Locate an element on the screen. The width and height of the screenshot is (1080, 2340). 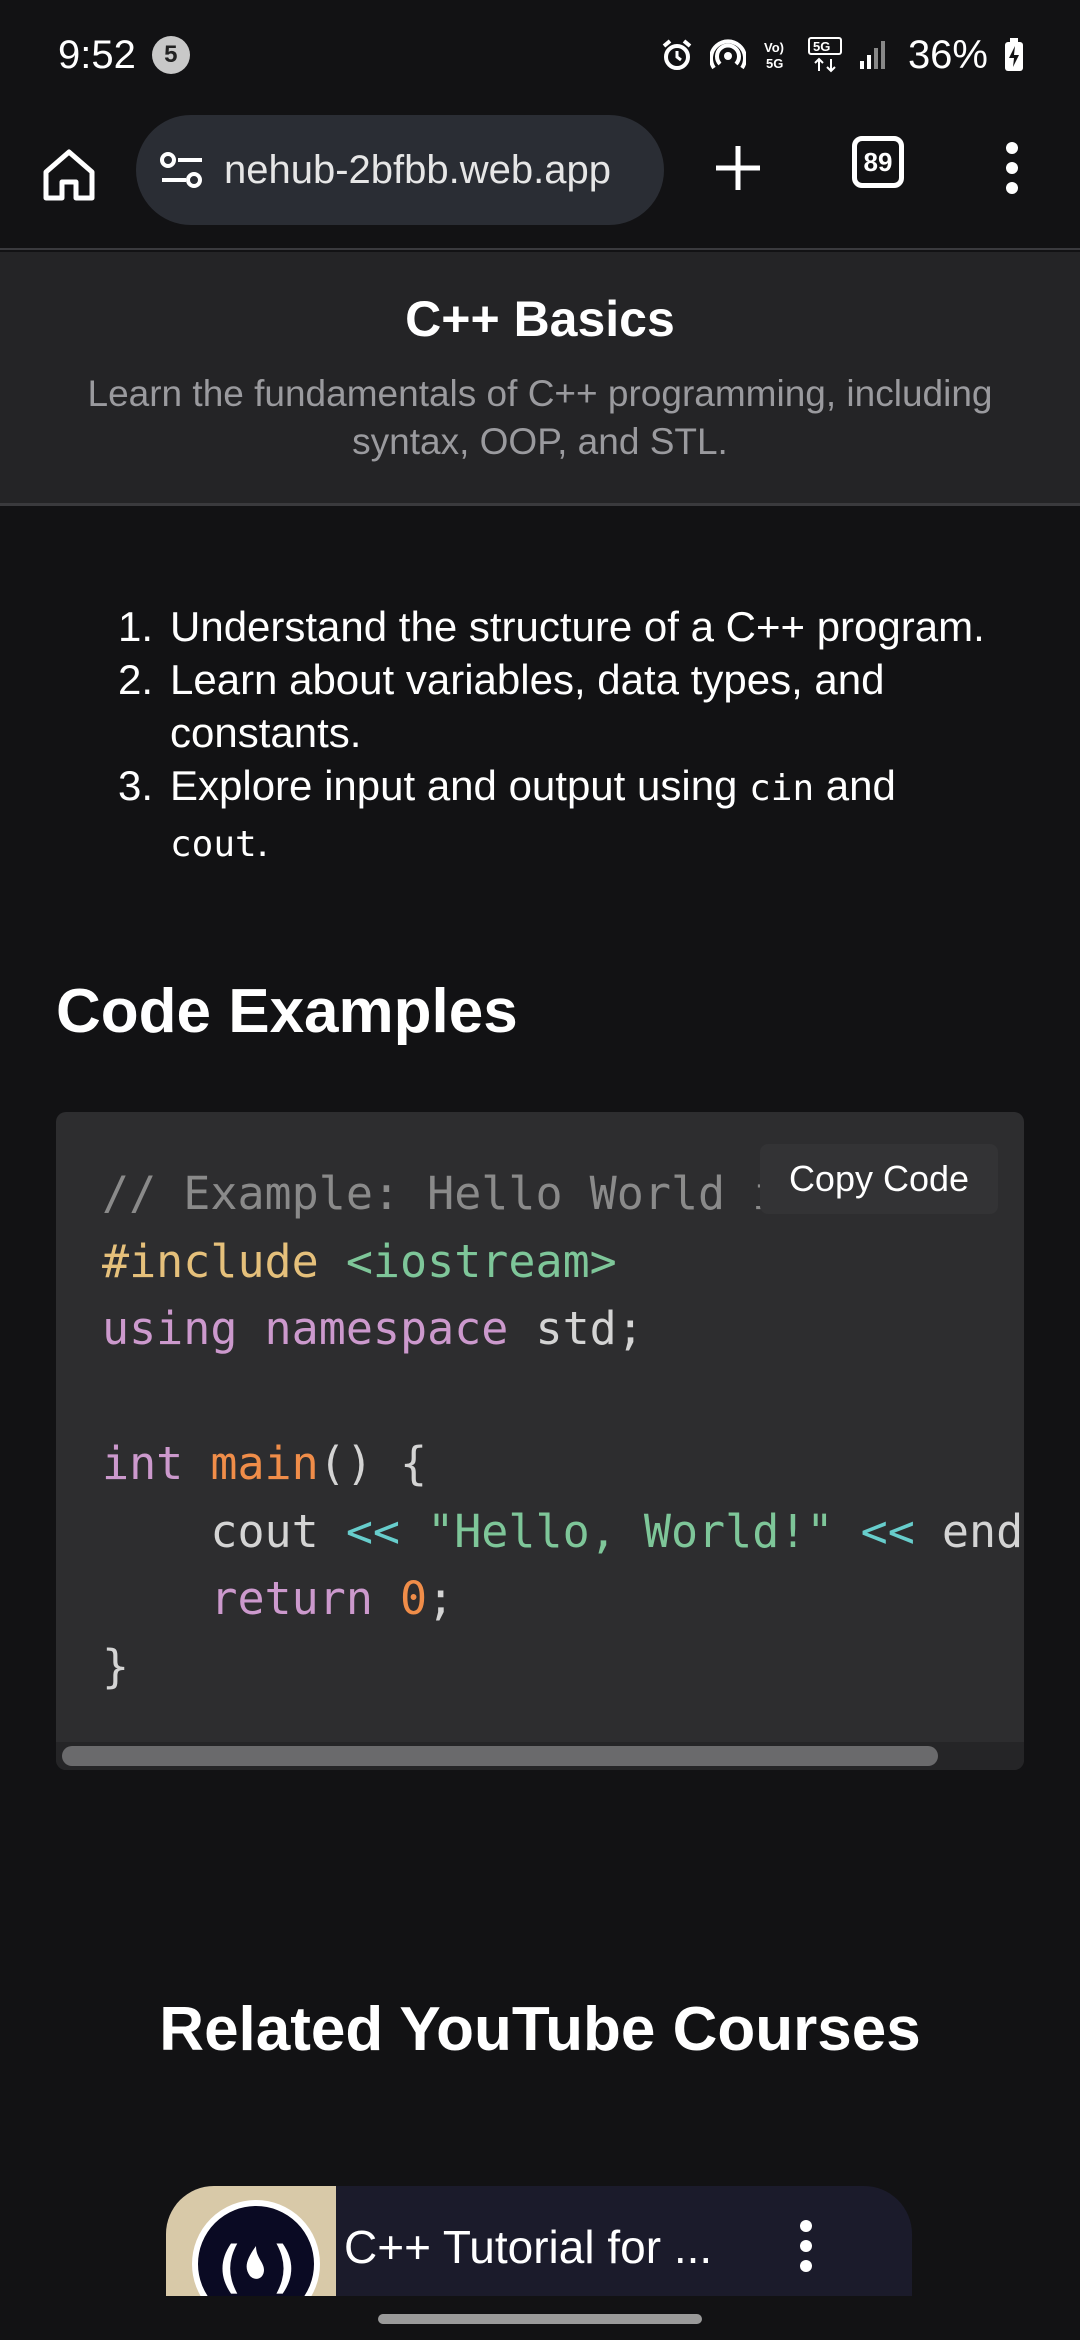
list-item-text: . is located at coordinates (262, 841).